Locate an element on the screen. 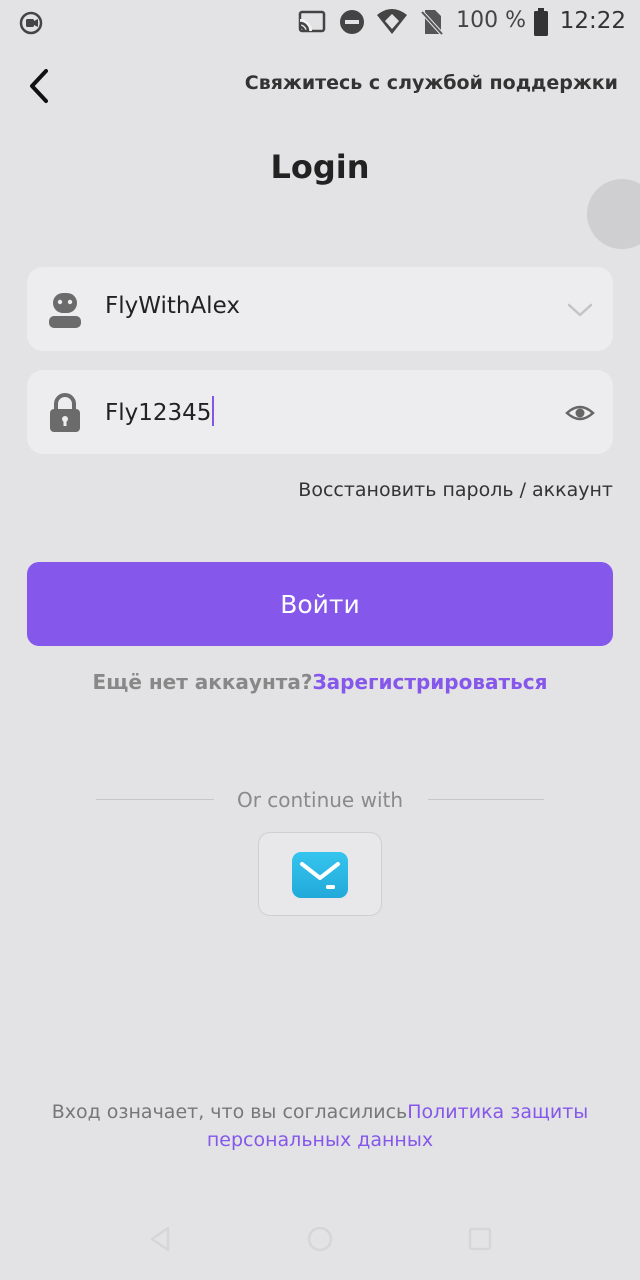 This screenshot has width=640, height=1280. back-button is located at coordinates (40, 86).